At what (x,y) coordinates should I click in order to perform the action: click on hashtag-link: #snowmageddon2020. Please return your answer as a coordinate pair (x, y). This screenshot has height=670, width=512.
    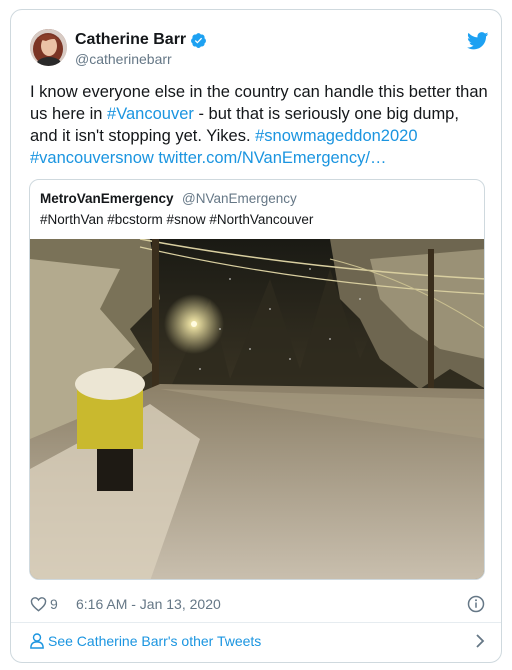
    Looking at the image, I should click on (336, 136).